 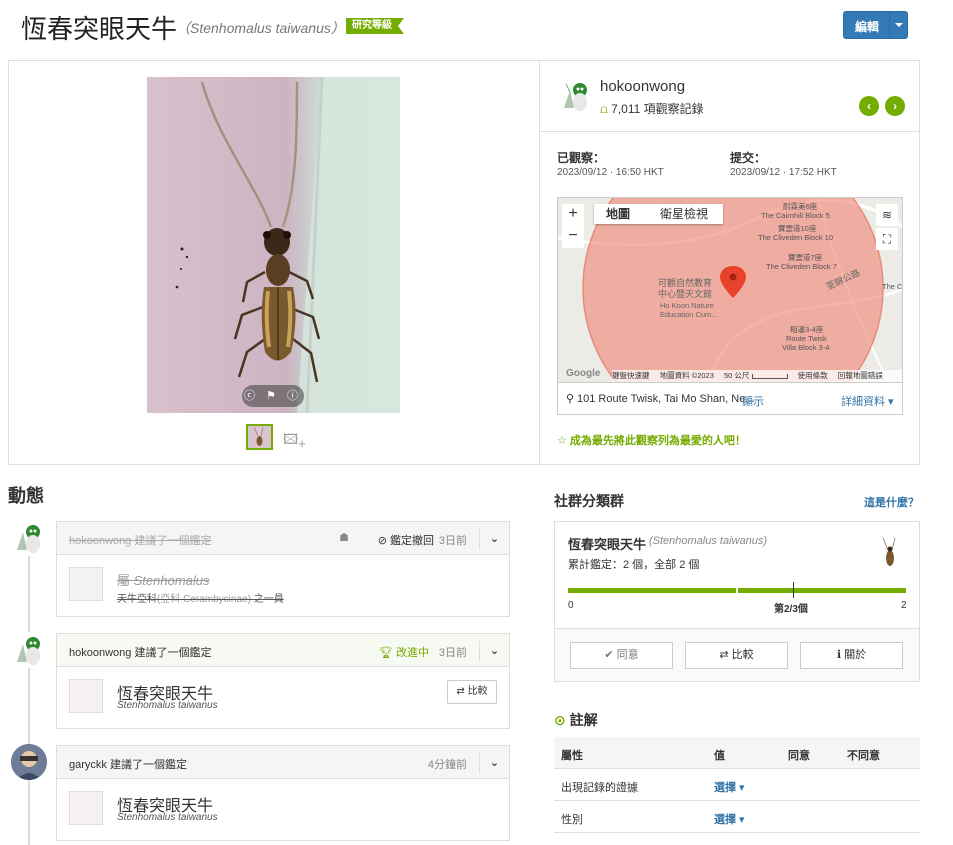 What do you see at coordinates (891, 502) in the screenshot?
I see `what-is-this-link: 這是什麼？` at bounding box center [891, 502].